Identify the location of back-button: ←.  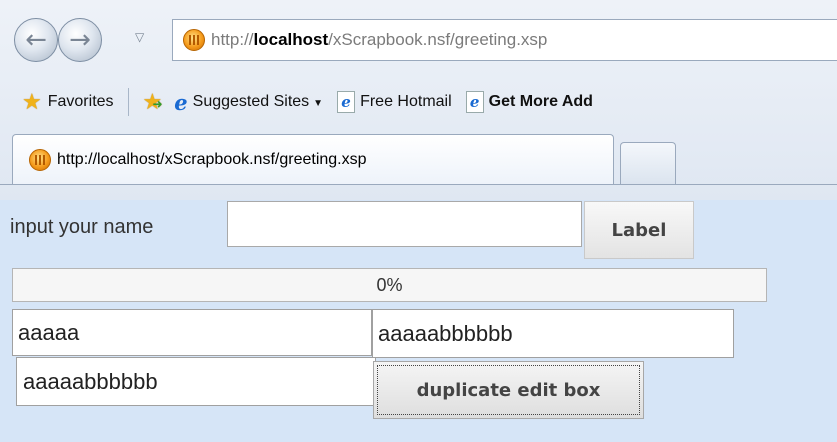
(36, 40).